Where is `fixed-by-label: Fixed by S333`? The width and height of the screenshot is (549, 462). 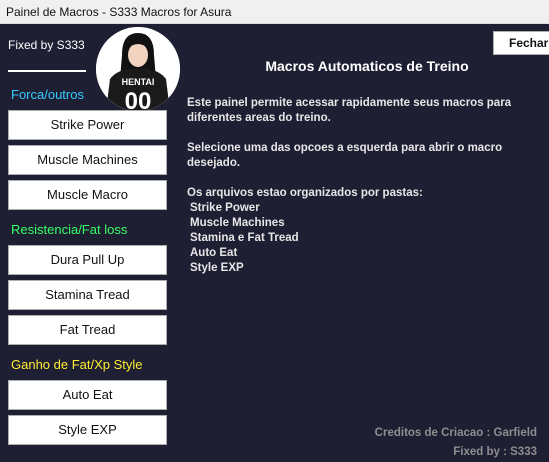
fixed-by-label: Fixed by S333 is located at coordinates (46, 45).